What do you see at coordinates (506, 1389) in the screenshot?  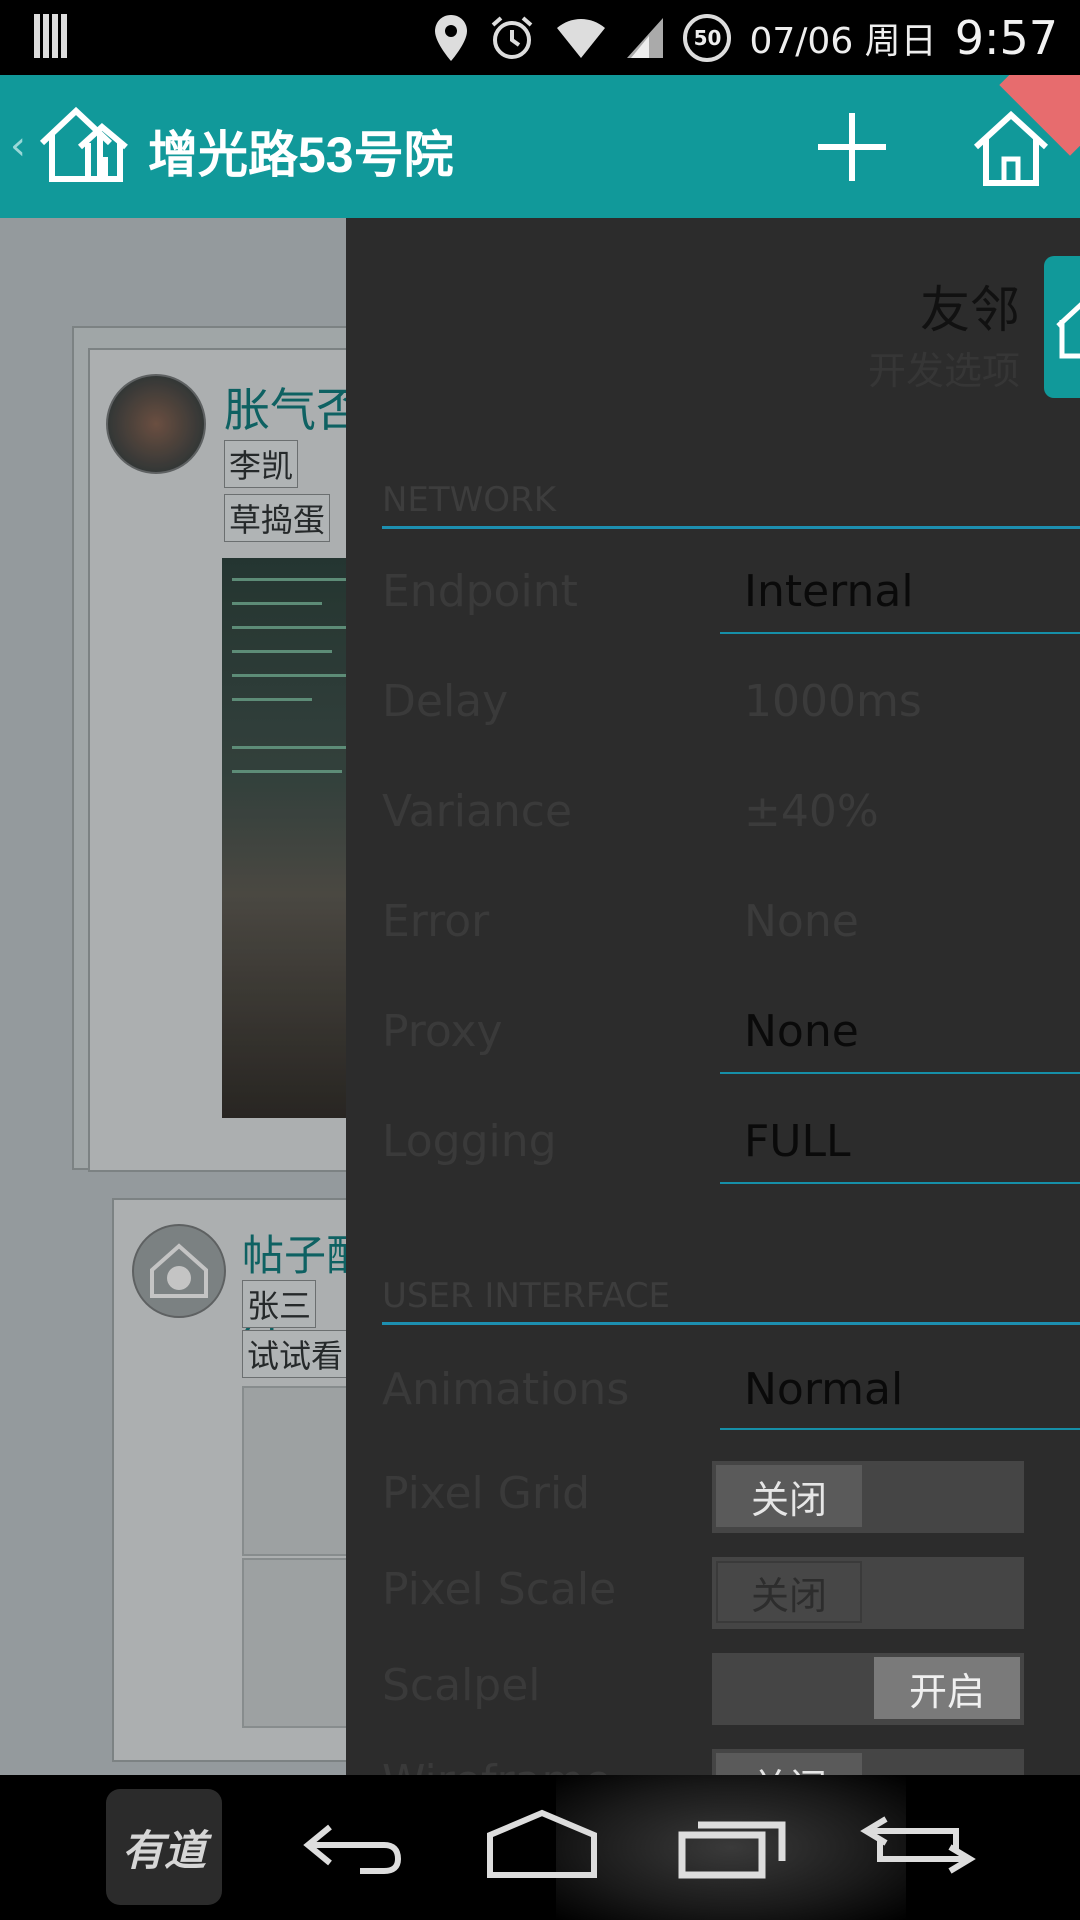 I see `animations-label: Animations` at bounding box center [506, 1389].